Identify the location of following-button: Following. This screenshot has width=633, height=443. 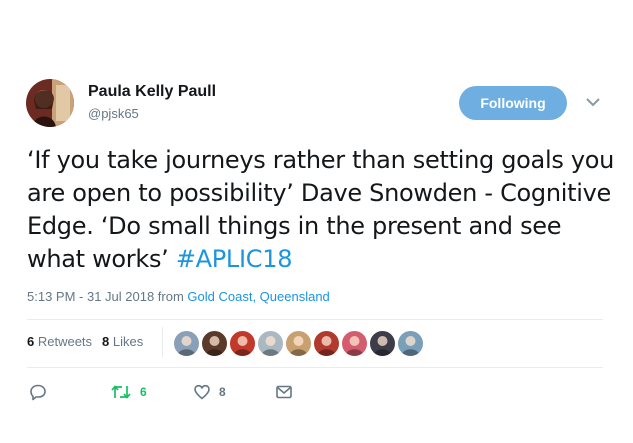
(513, 103).